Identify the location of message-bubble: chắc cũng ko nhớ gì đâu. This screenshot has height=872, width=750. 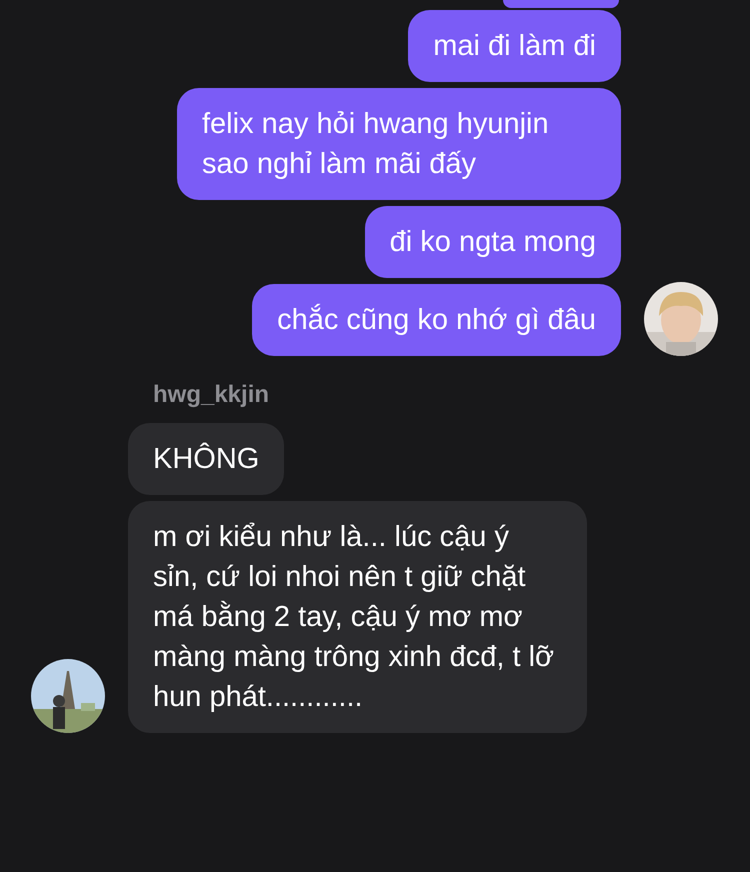
(436, 320).